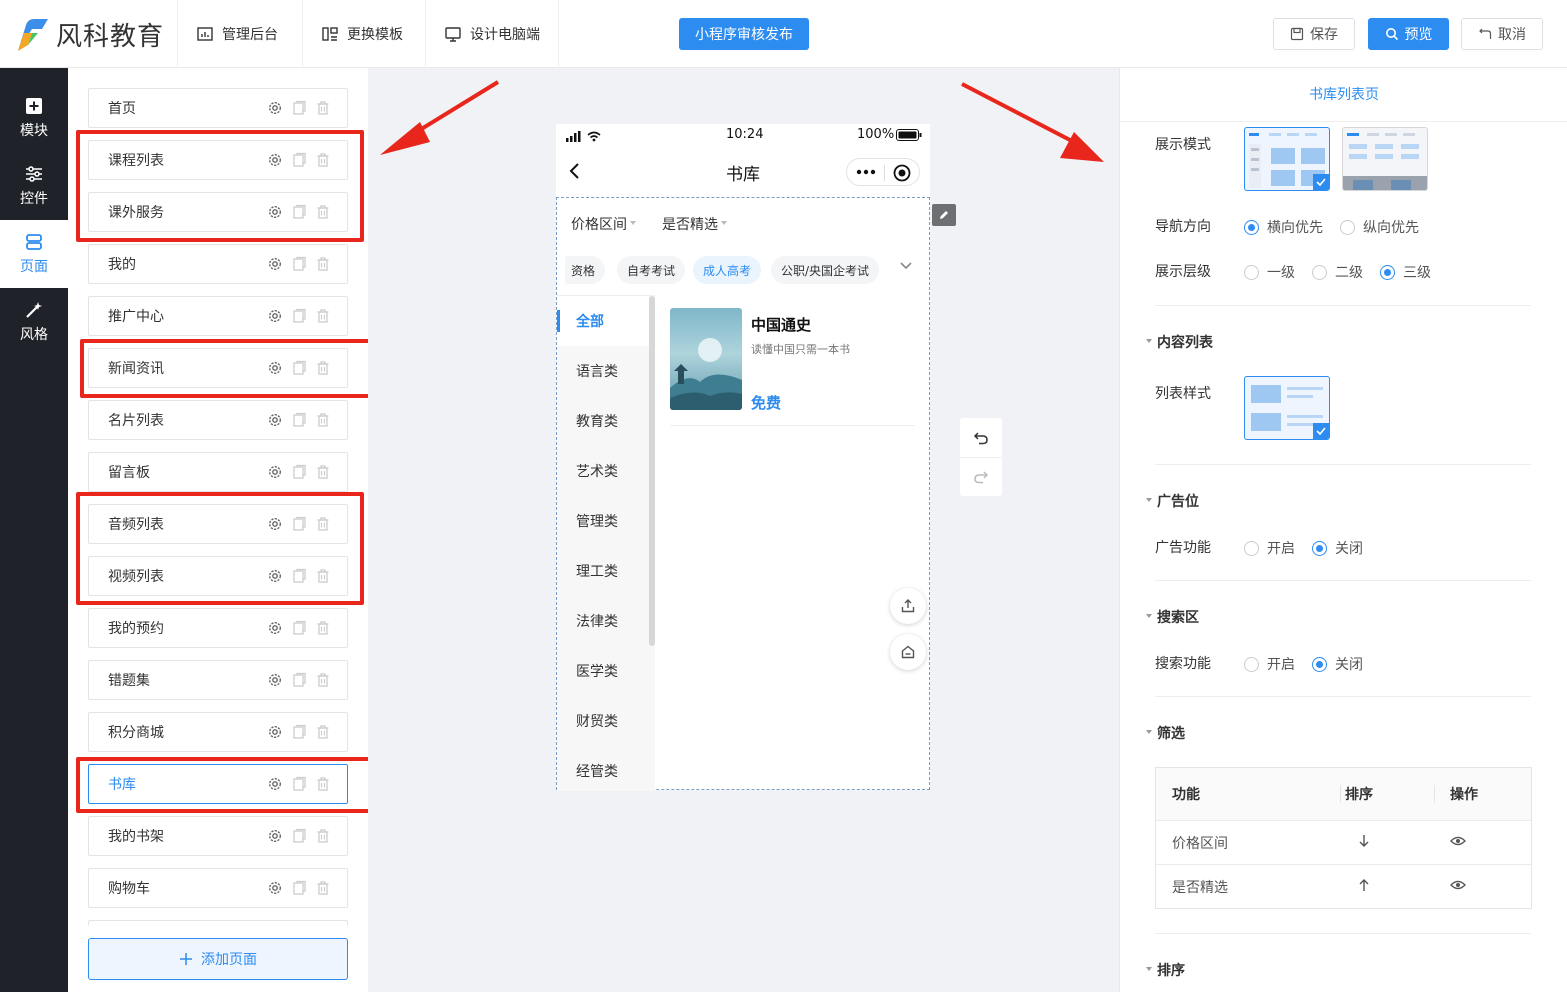  What do you see at coordinates (603, 521) in the screenshot?
I see `category-item: 管理类` at bounding box center [603, 521].